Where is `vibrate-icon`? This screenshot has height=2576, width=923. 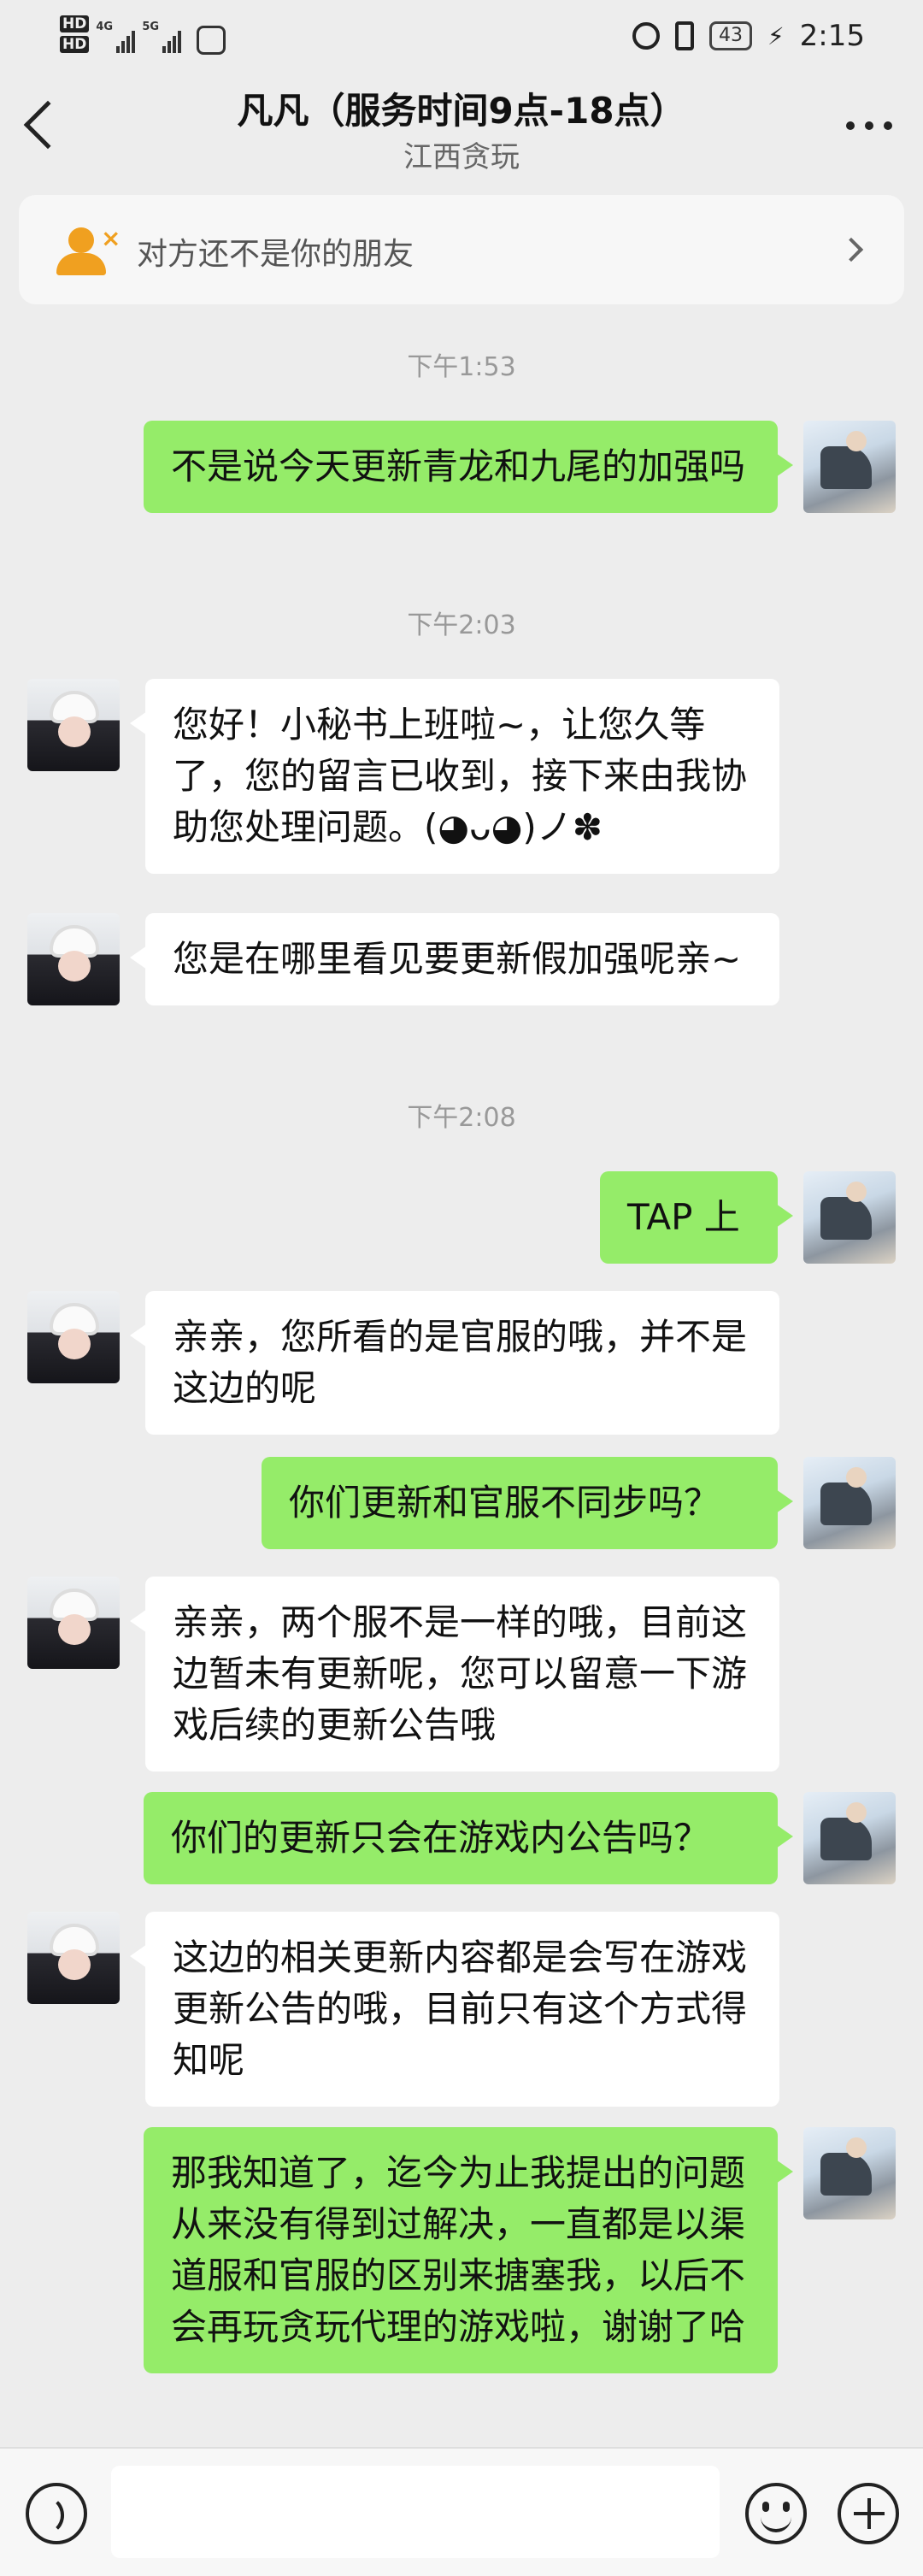 vibrate-icon is located at coordinates (684, 35).